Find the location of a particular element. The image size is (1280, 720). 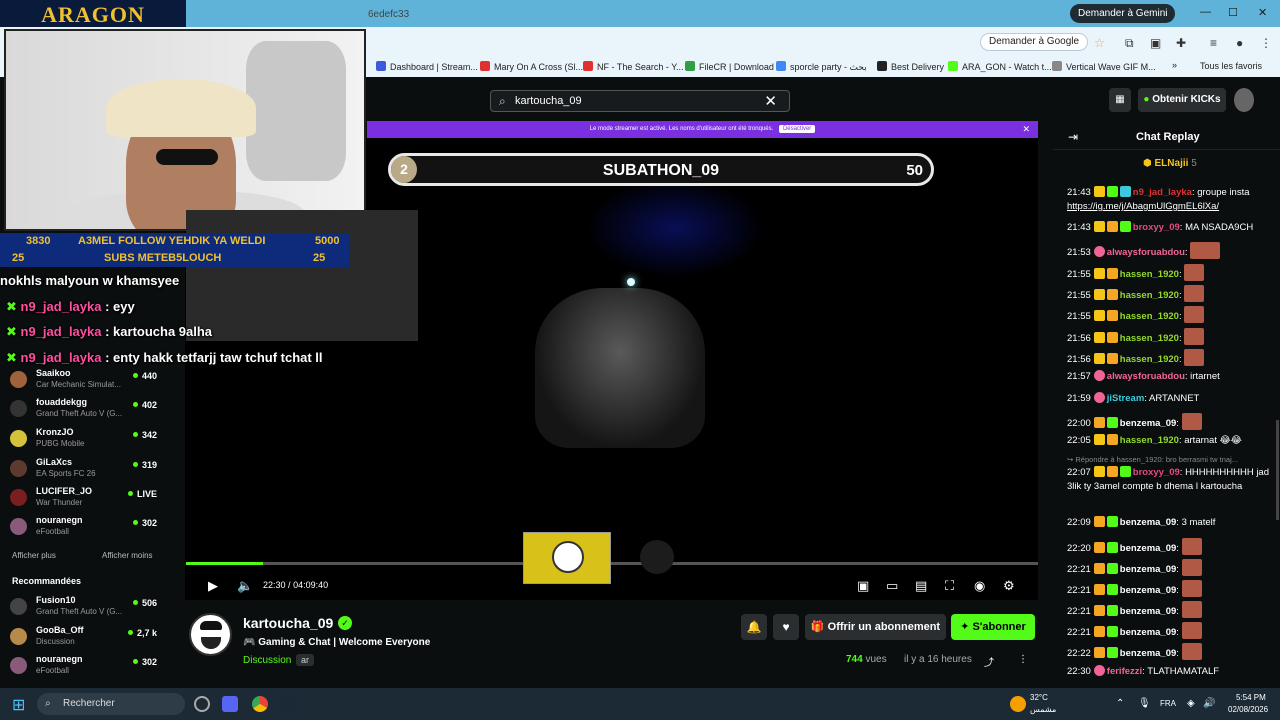

windows-start-icon: ⊞ is located at coordinates (18, 705).